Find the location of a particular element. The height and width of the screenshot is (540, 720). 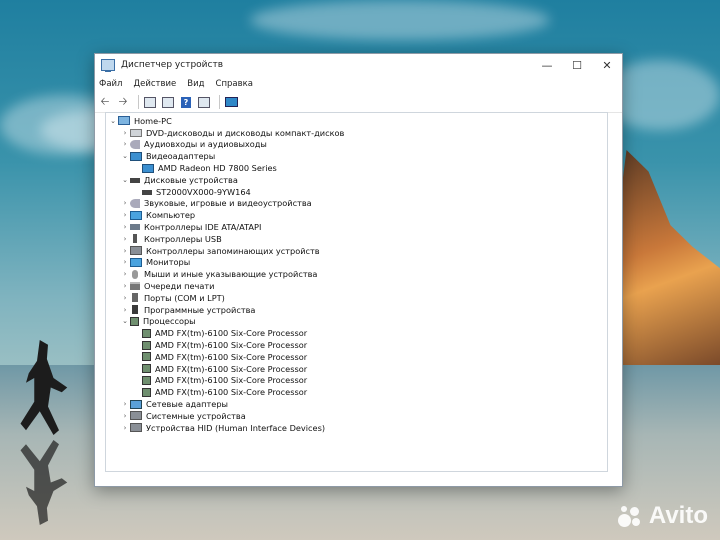

menu-help: Справка is located at coordinates (234, 84).